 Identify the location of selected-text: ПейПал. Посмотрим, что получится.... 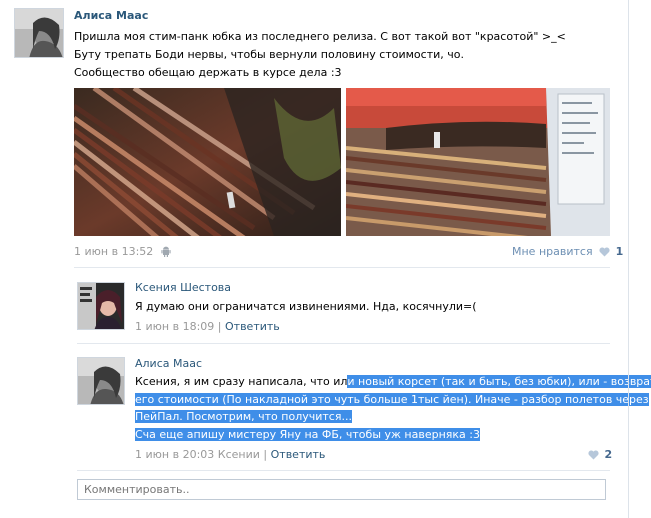
(243, 416).